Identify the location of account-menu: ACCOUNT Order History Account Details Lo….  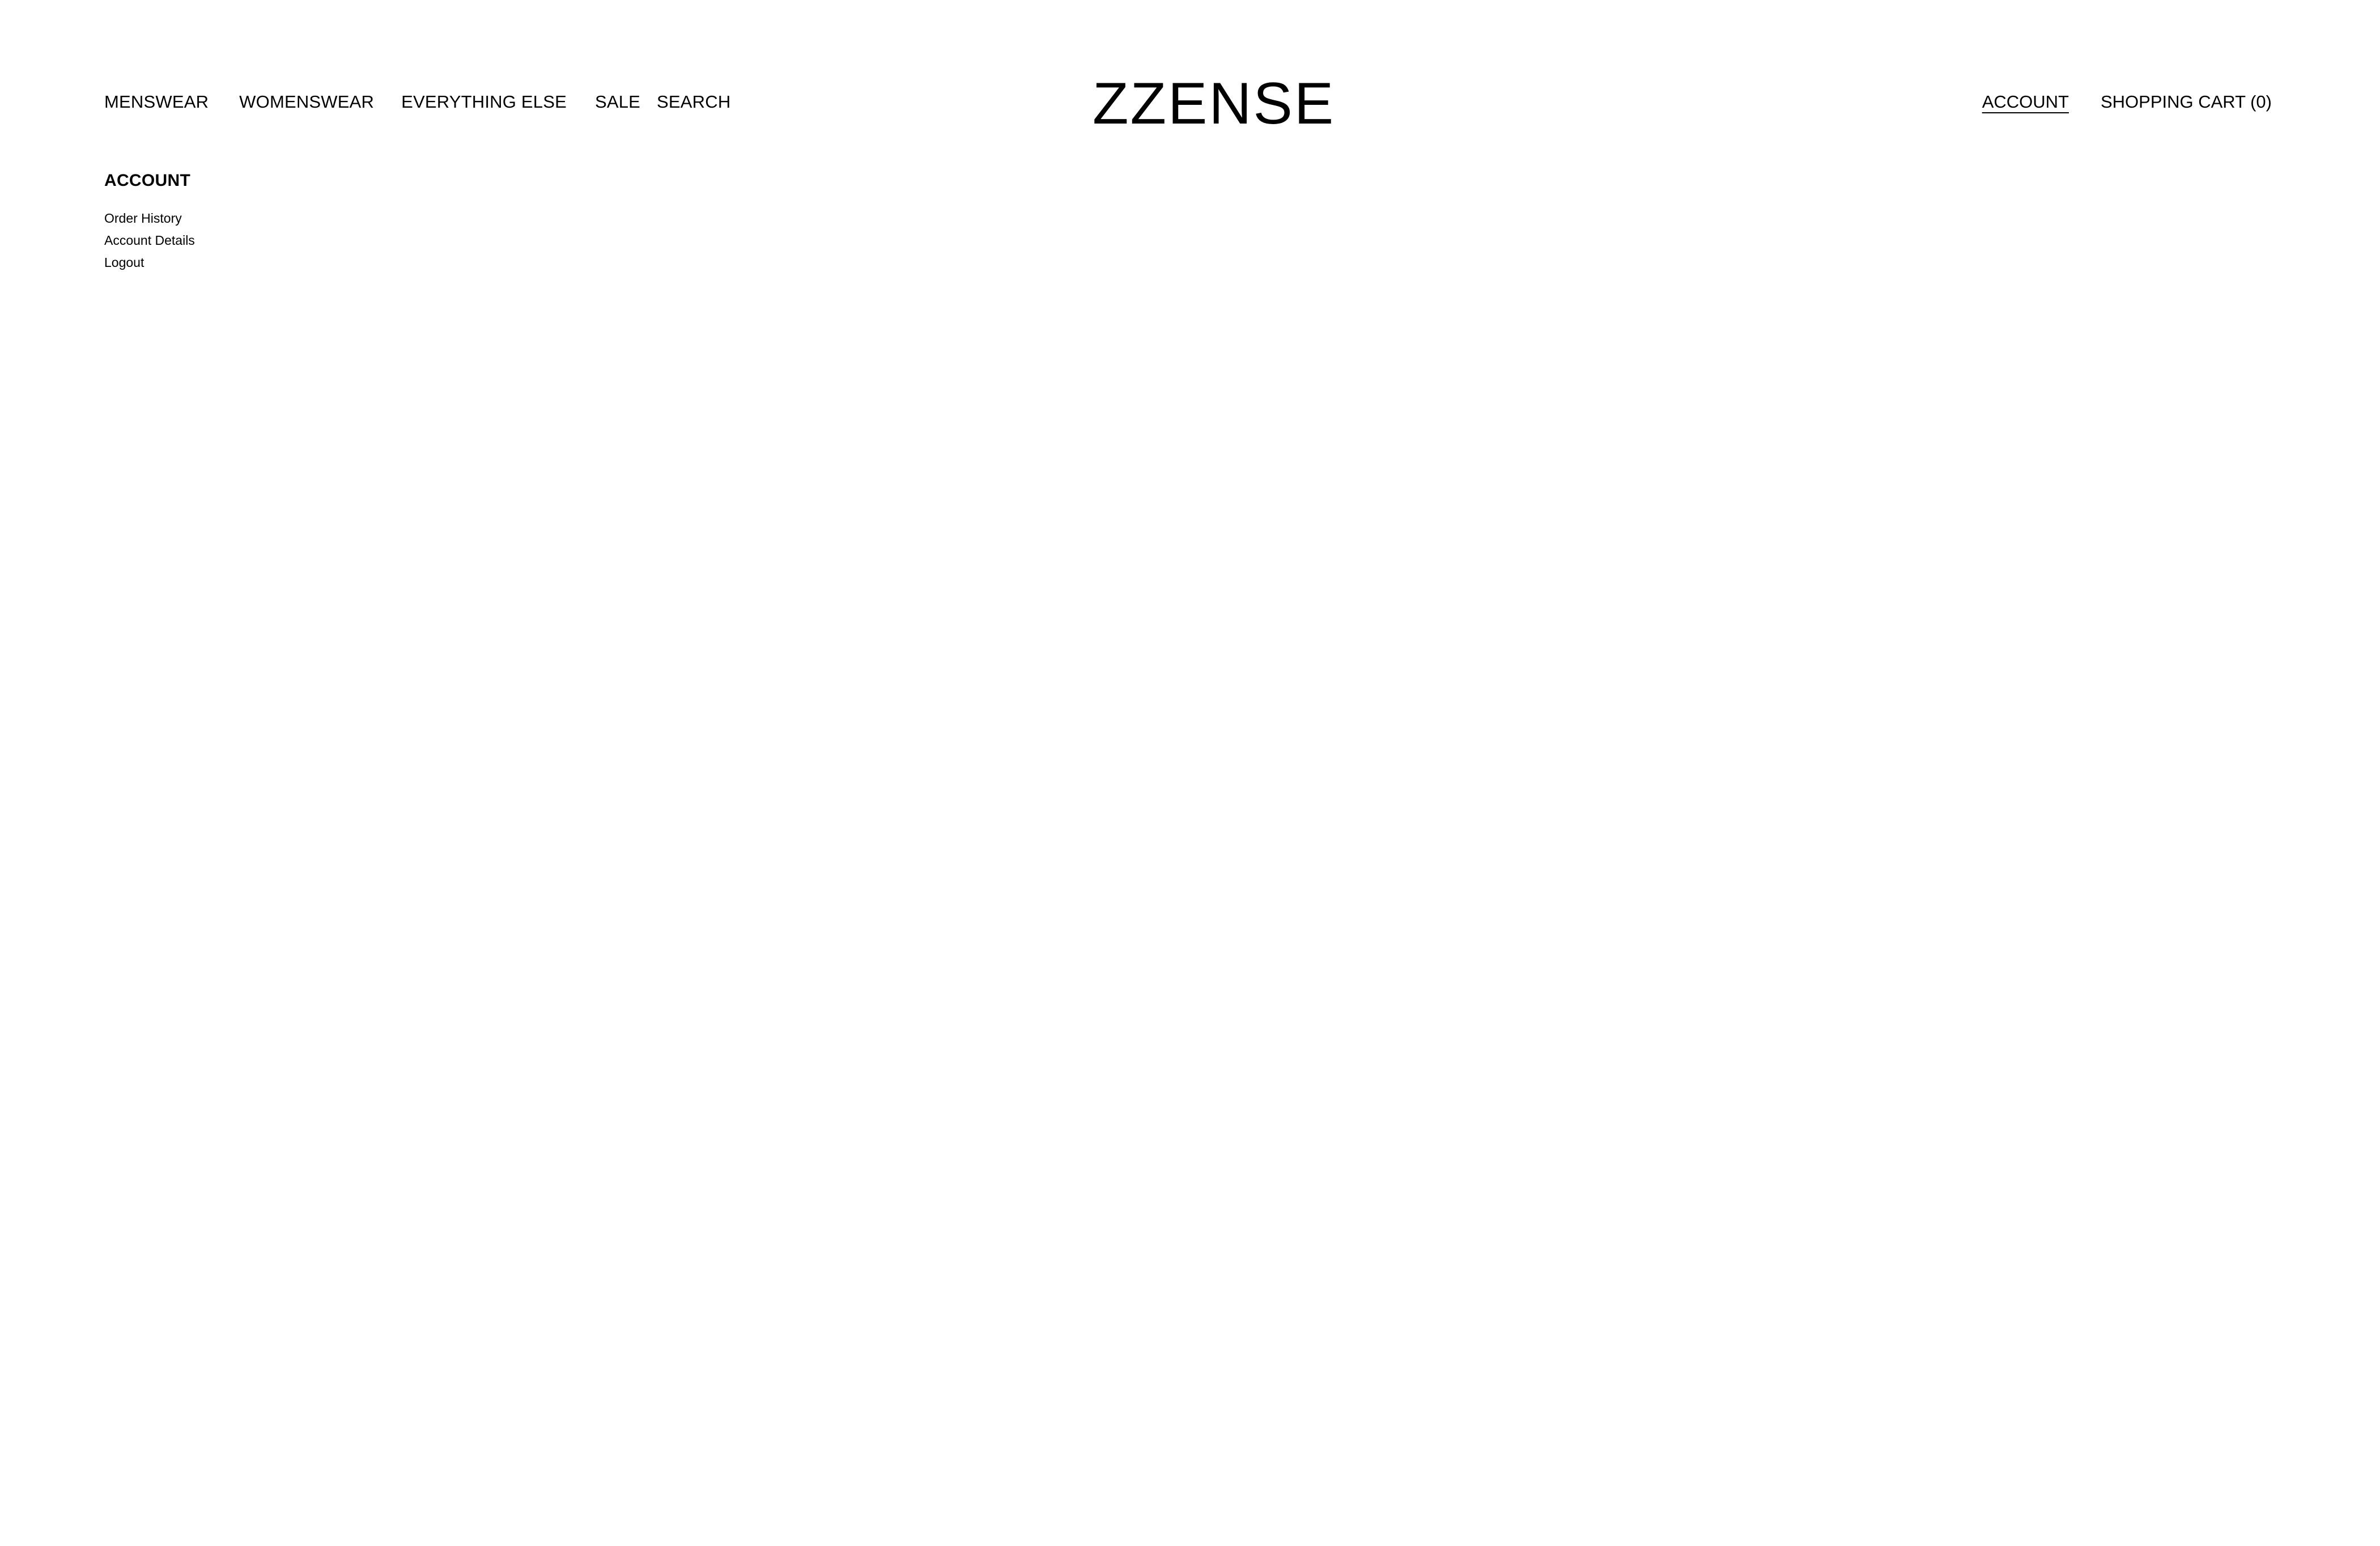
(274, 221).